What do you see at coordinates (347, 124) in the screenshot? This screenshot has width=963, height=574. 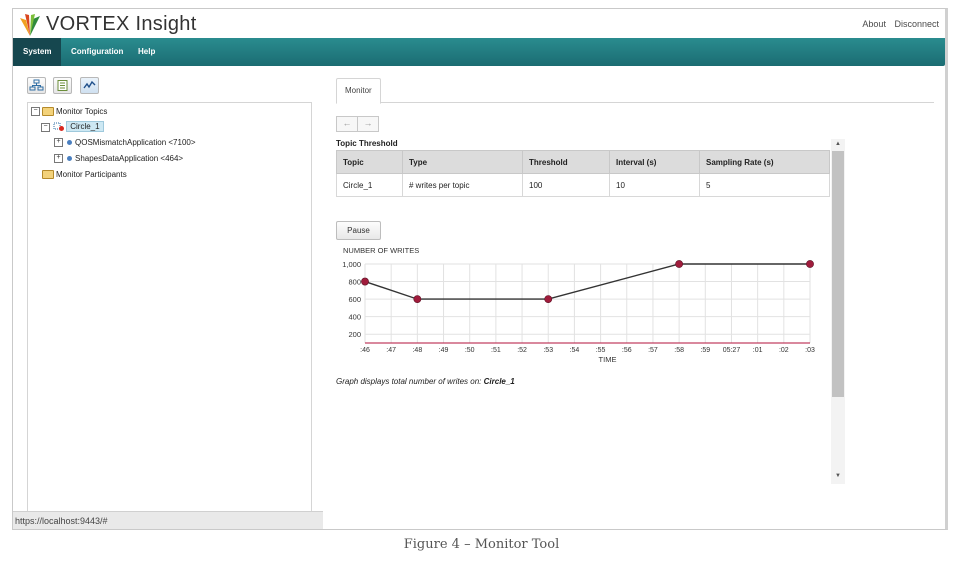 I see `back-arrow-icon: ←` at bounding box center [347, 124].